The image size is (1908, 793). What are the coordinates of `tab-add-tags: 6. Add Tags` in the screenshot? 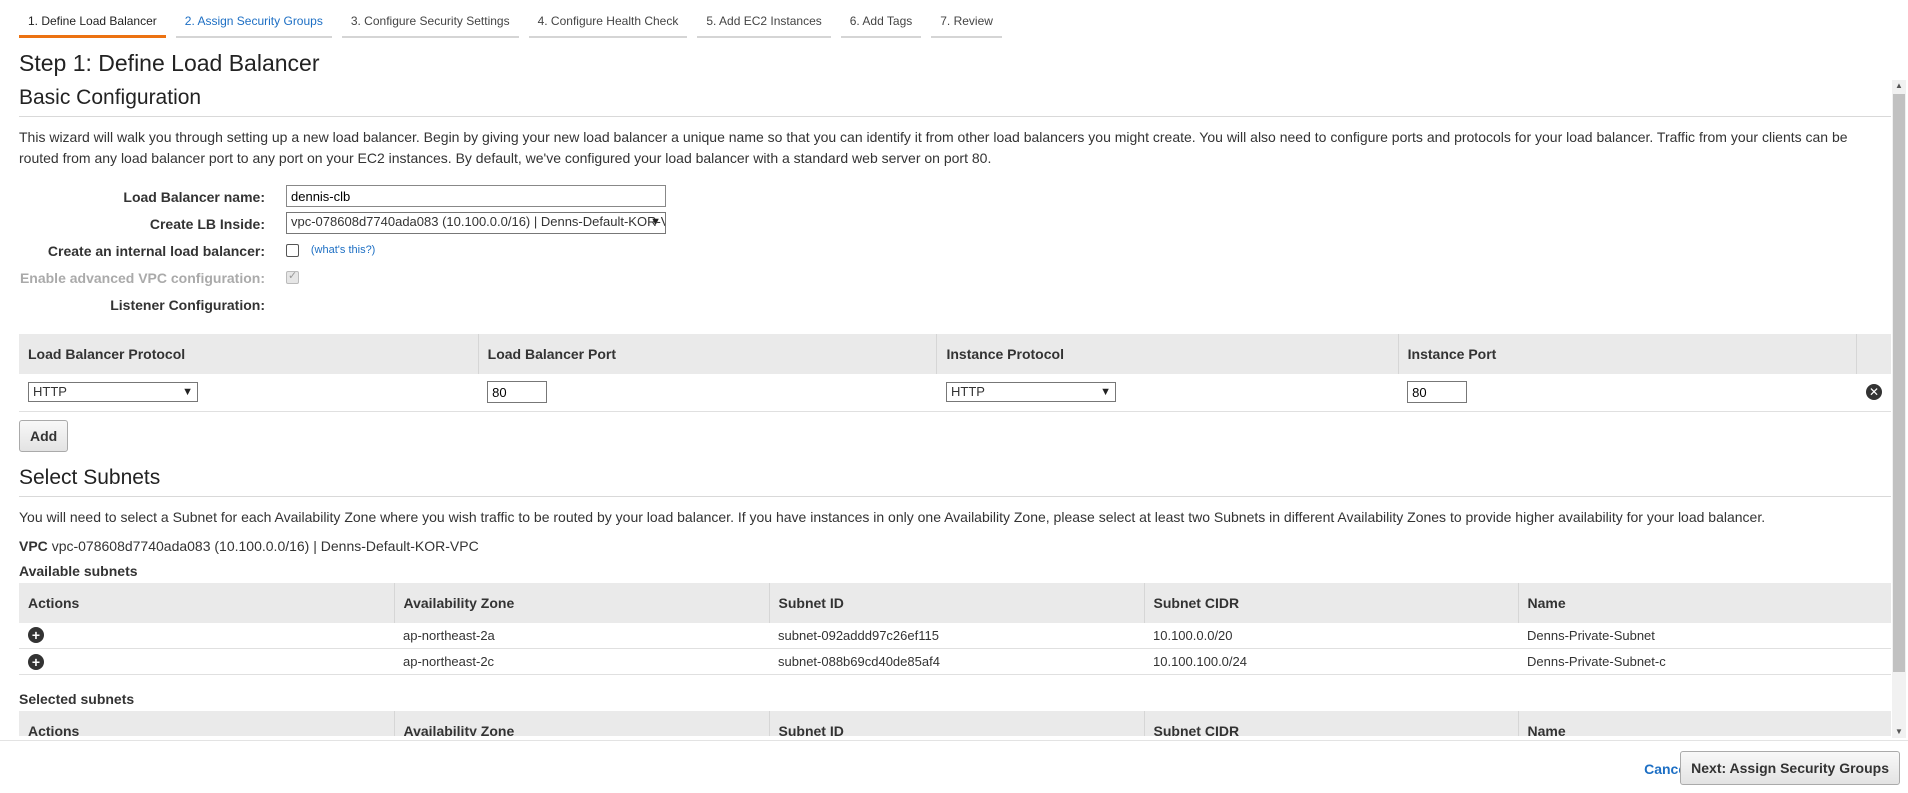 It's located at (881, 25).